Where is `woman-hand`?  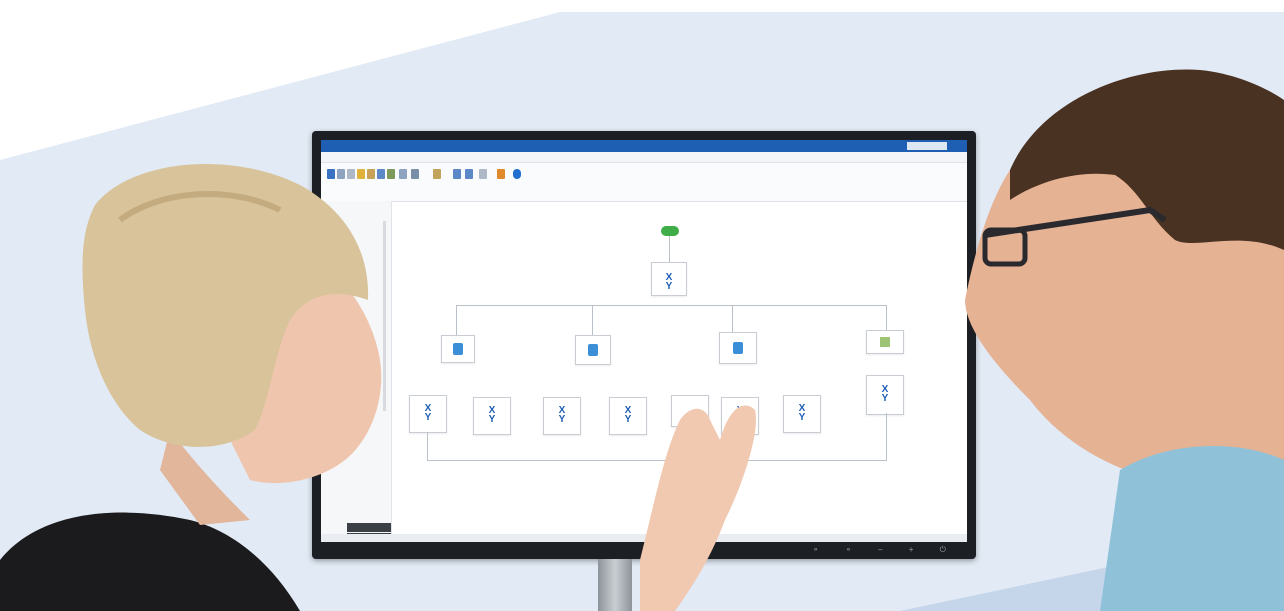
woman-hand is located at coordinates (698, 508).